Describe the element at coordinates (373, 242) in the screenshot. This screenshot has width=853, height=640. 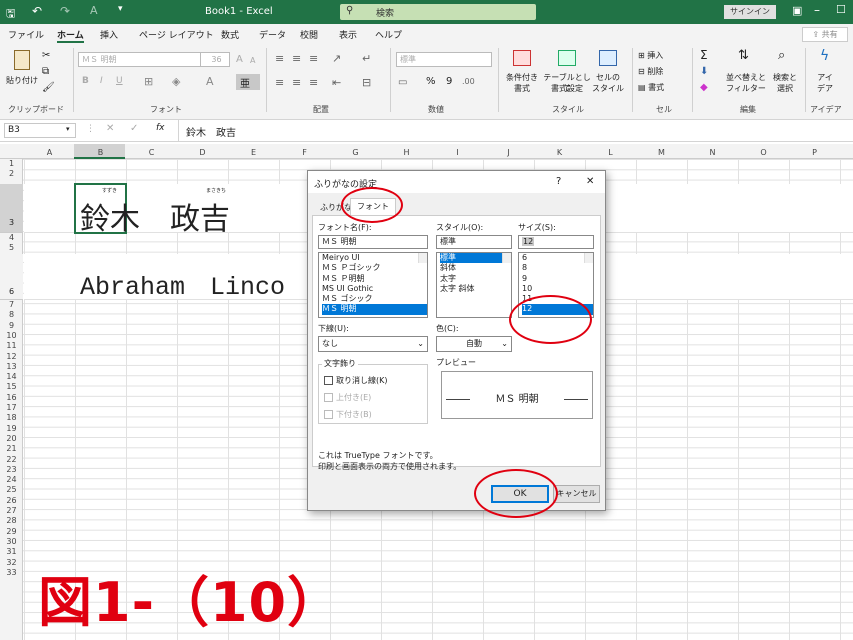
I see `font-name-input: ＭＳ 明朝` at that location.